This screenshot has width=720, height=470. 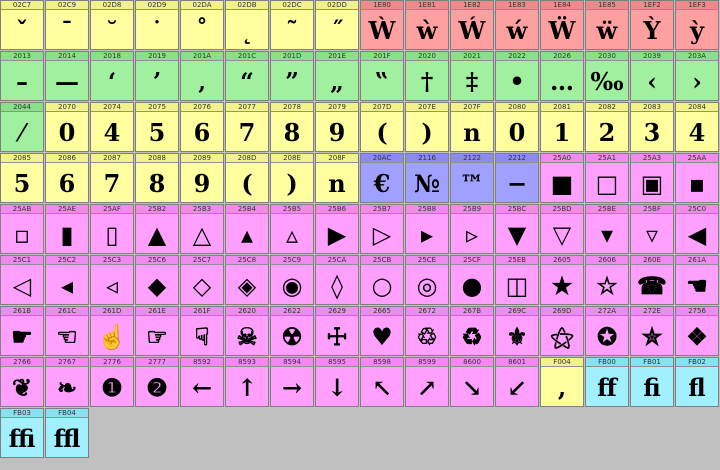 I want to click on glyph-cell: 2021 ‡, so click(x=472, y=76).